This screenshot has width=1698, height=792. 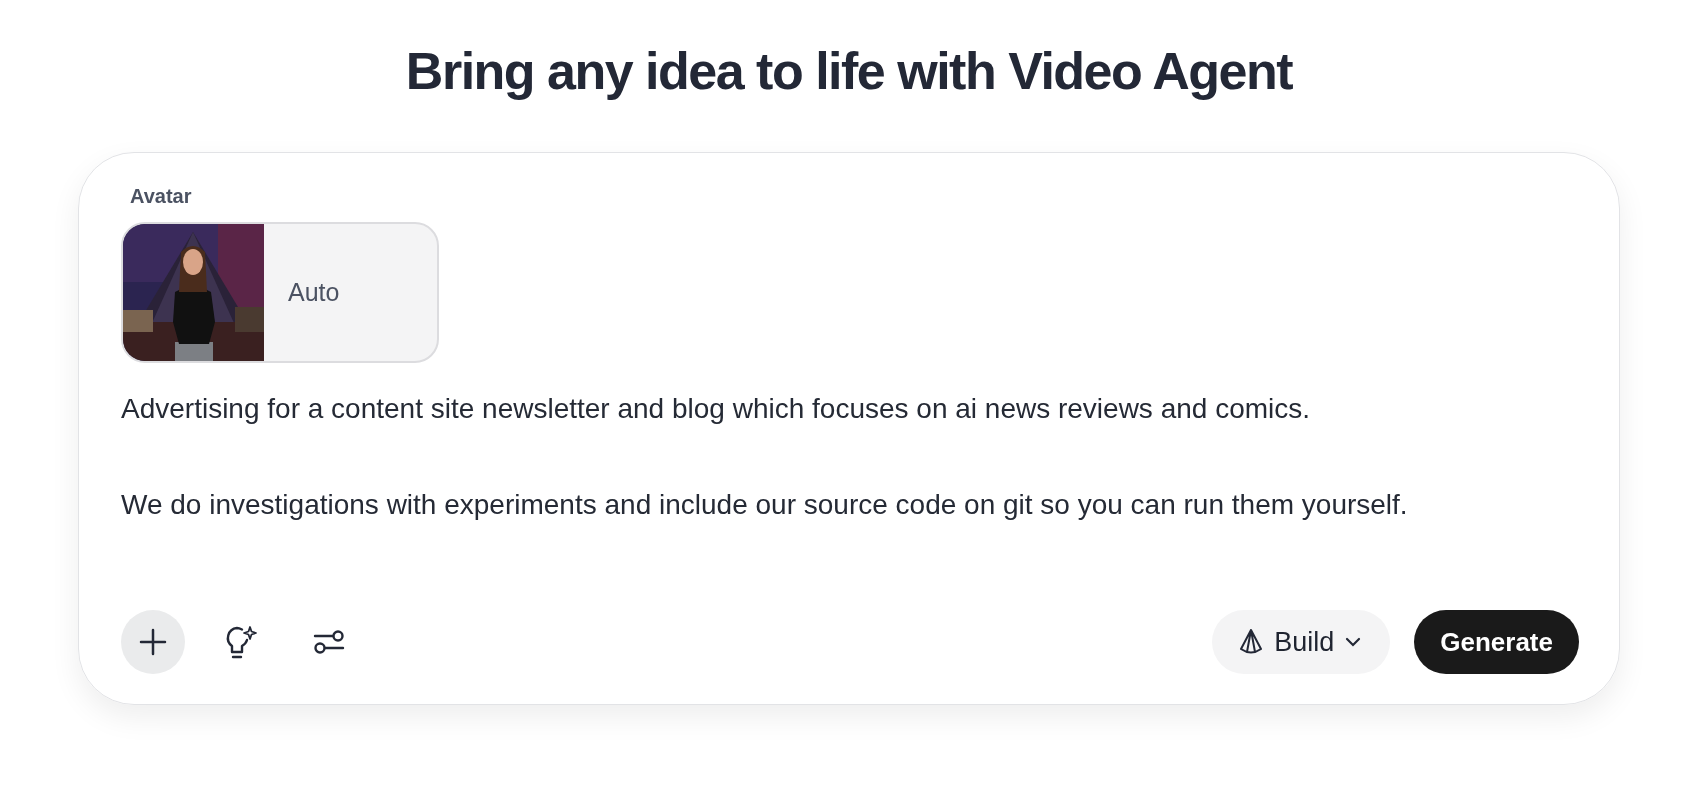 What do you see at coordinates (241, 642) in the screenshot?
I see `lightbulb-icon` at bounding box center [241, 642].